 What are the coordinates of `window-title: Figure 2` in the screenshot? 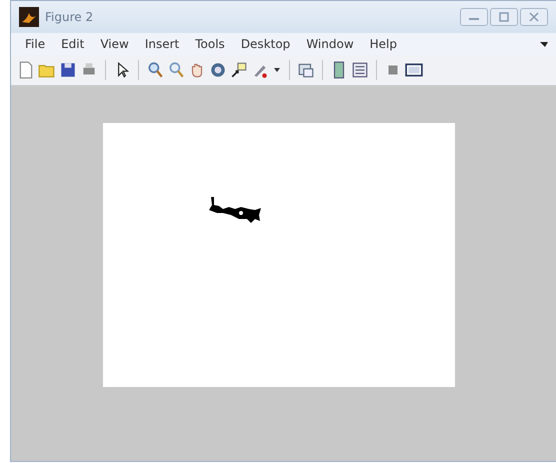 It's located at (69, 17).